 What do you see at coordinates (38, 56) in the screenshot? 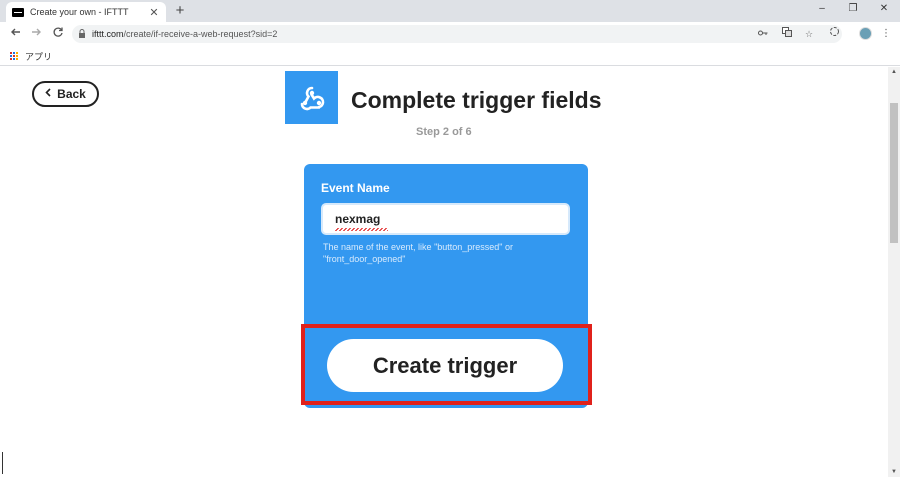
I see `apps-bookmark: アプリ` at bounding box center [38, 56].